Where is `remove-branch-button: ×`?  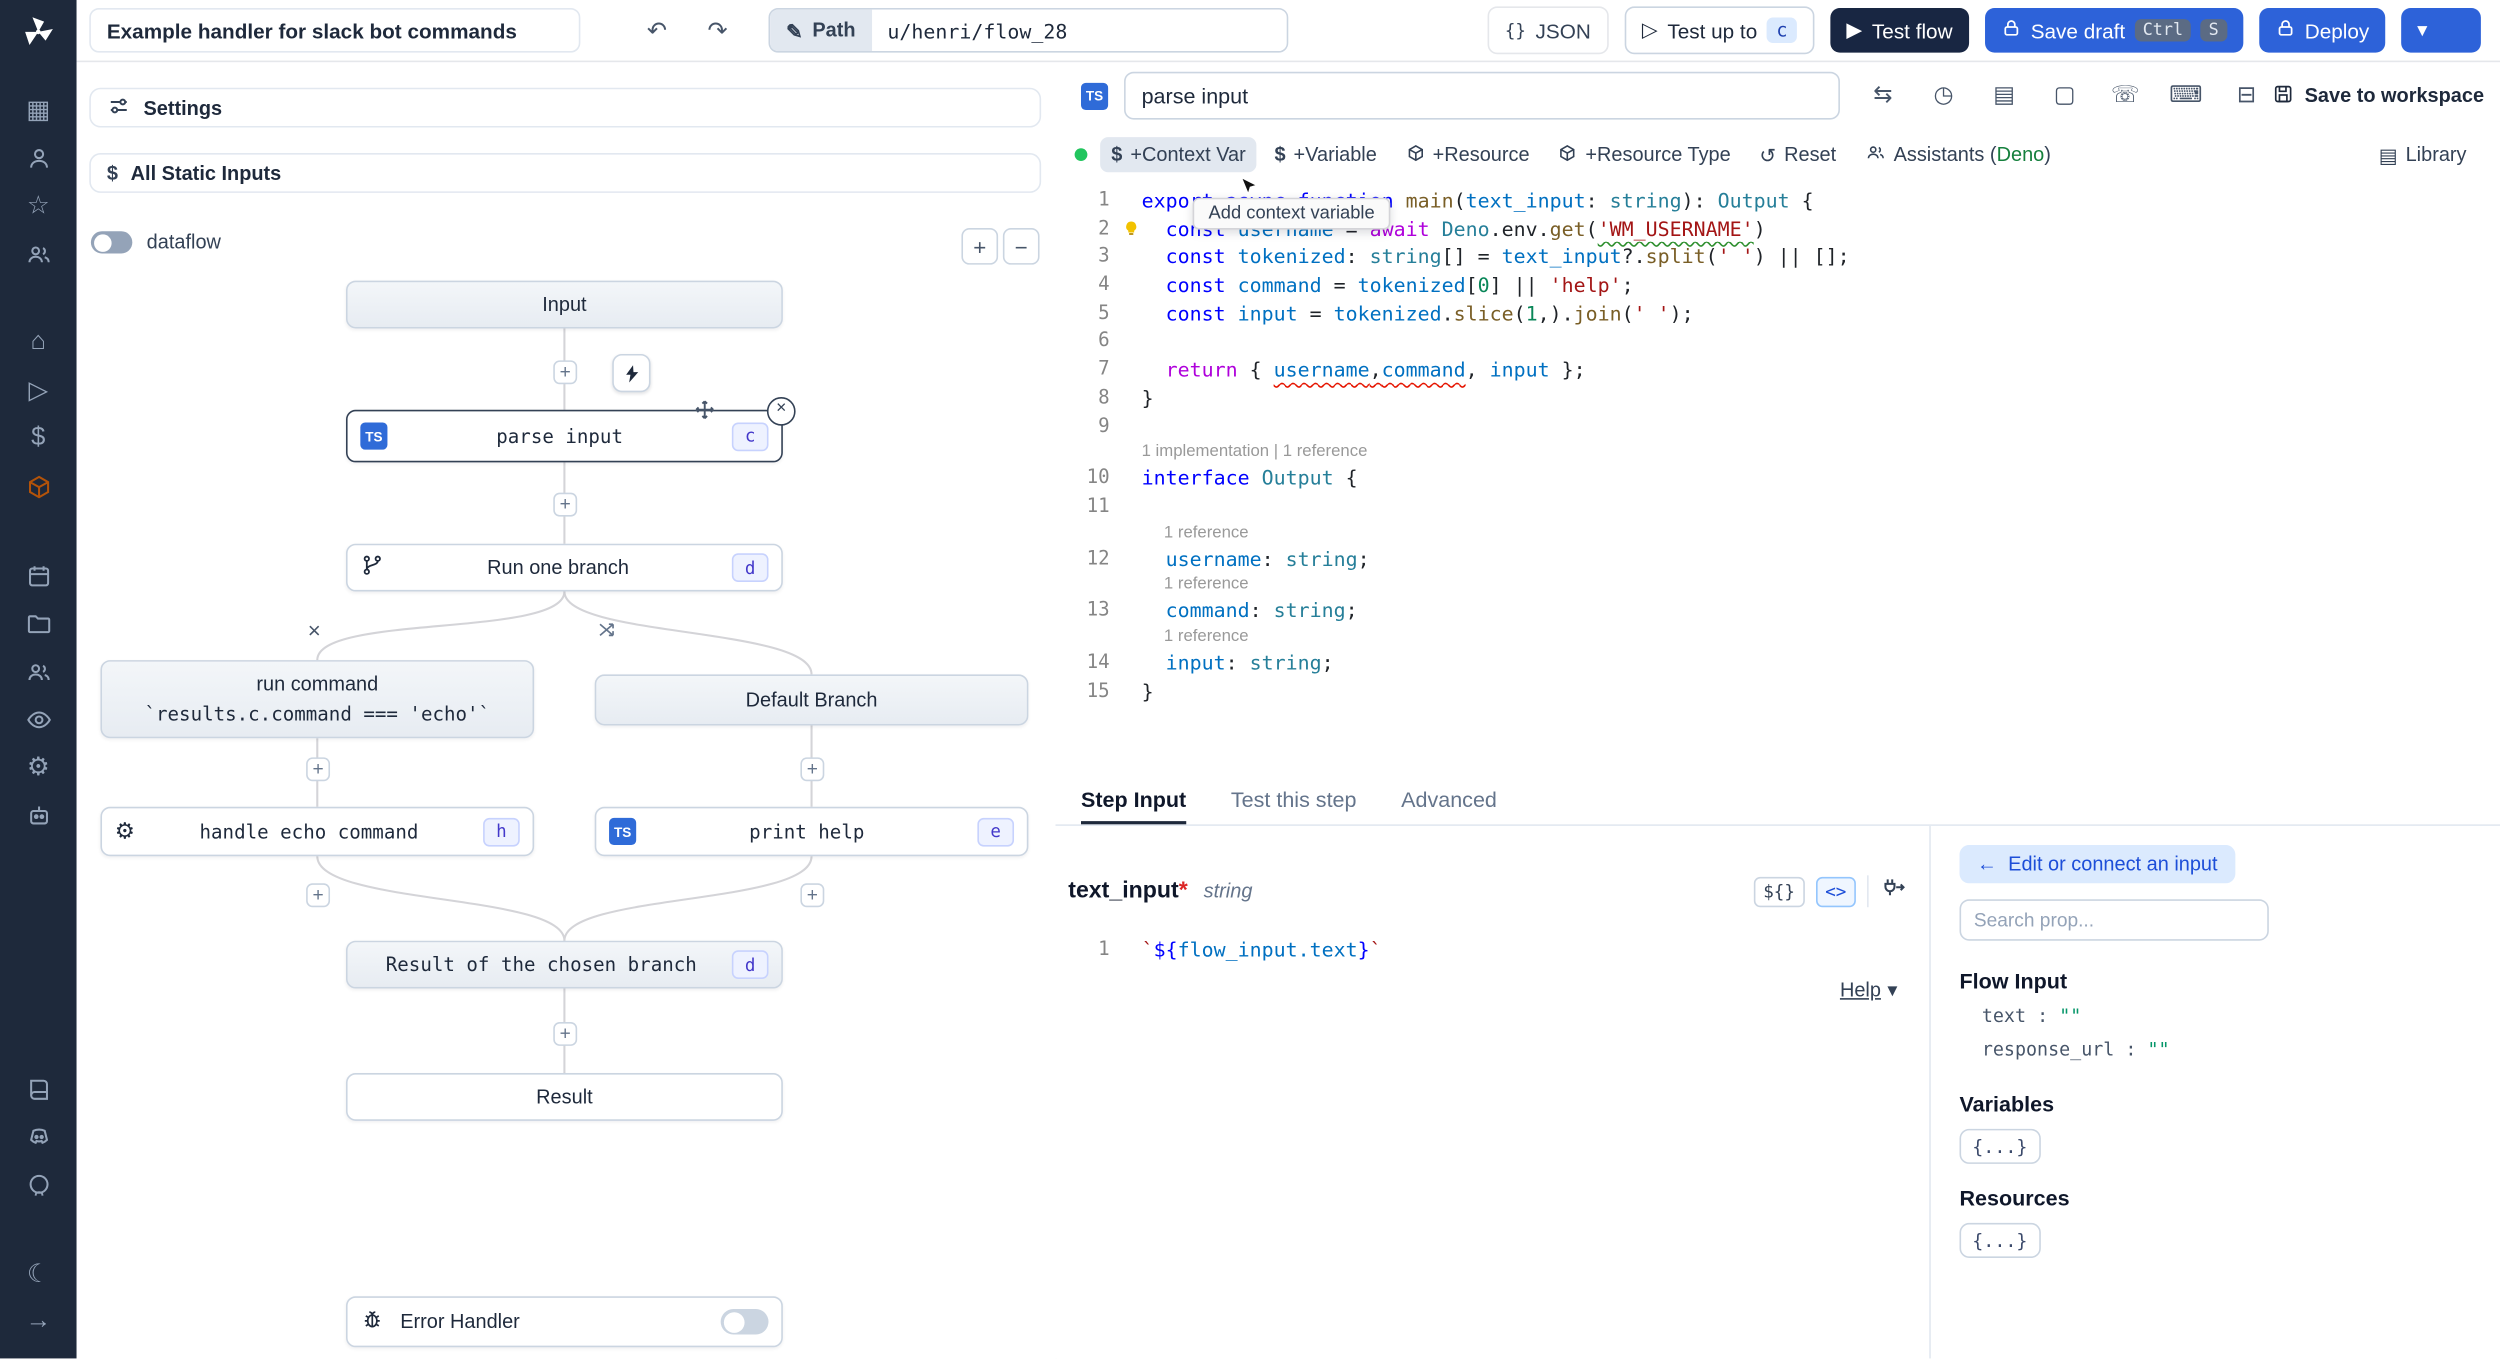
remove-branch-button: × is located at coordinates (314, 630).